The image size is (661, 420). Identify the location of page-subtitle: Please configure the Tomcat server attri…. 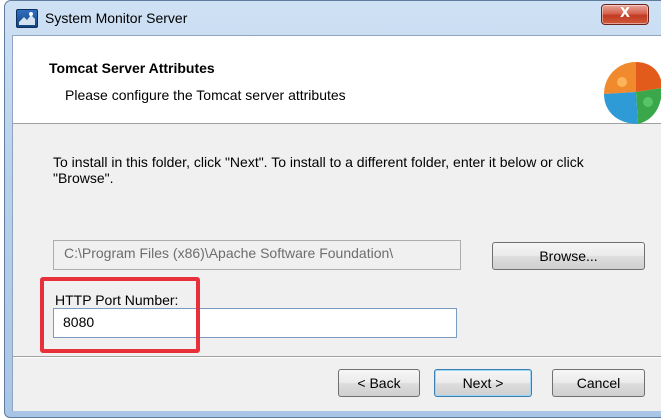
(205, 95).